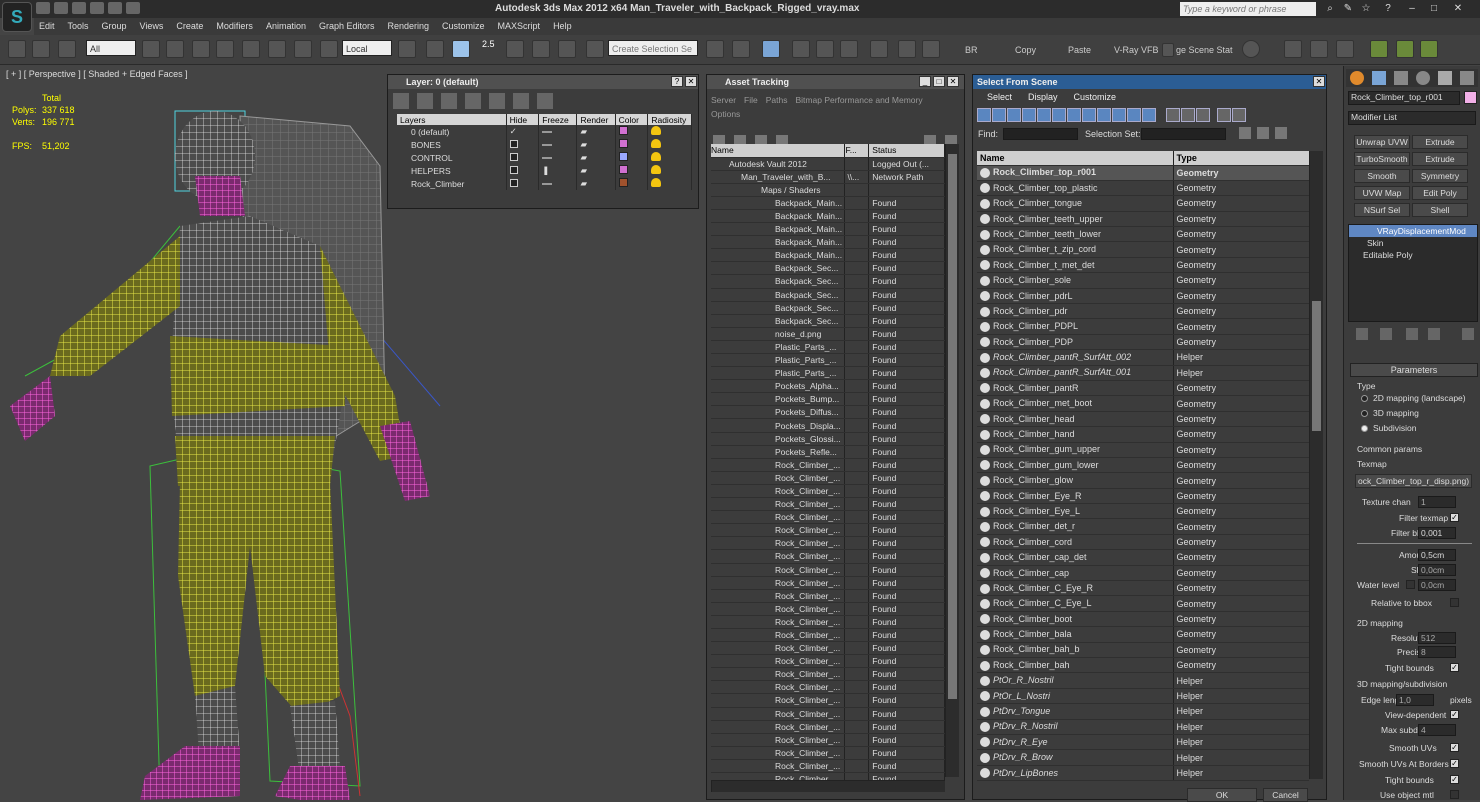  What do you see at coordinates (521, 24) in the screenshot?
I see `menu-maxscript: MAXScript` at bounding box center [521, 24].